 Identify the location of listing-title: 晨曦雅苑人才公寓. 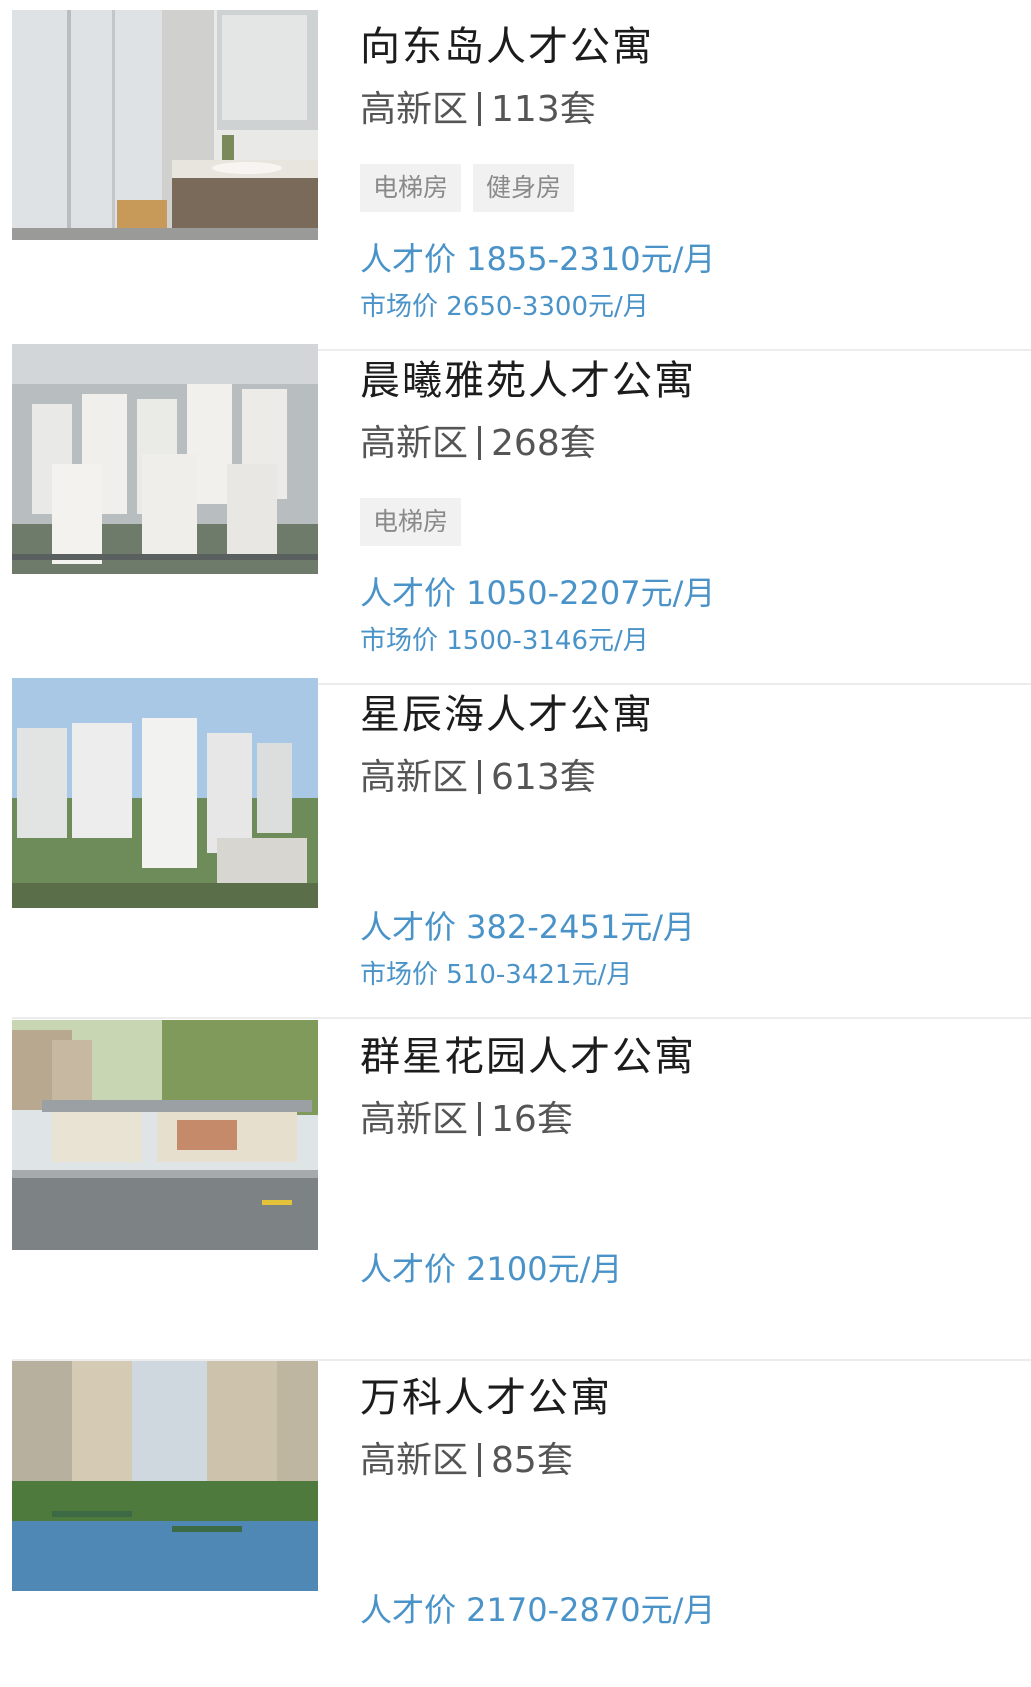
(528, 381).